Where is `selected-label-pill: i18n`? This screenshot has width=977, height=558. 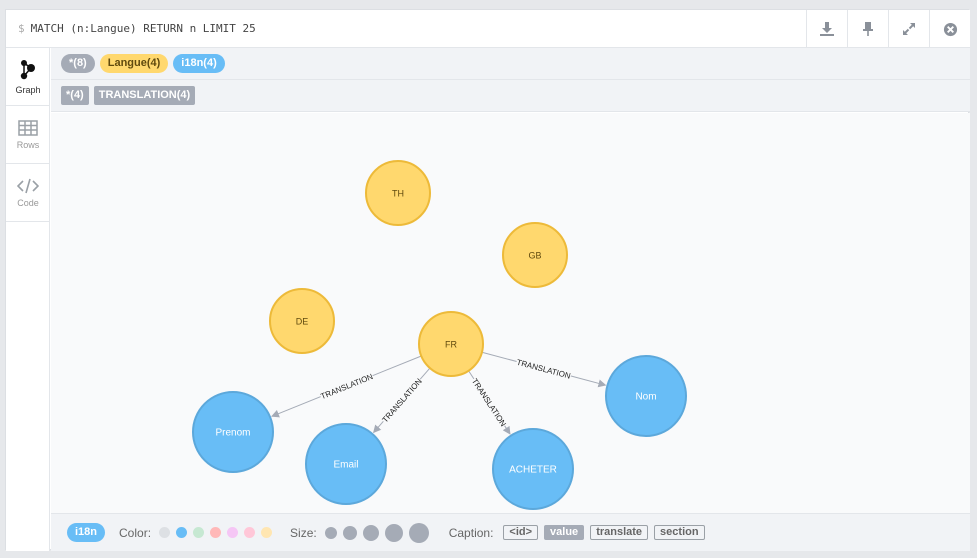 selected-label-pill: i18n is located at coordinates (86, 532).